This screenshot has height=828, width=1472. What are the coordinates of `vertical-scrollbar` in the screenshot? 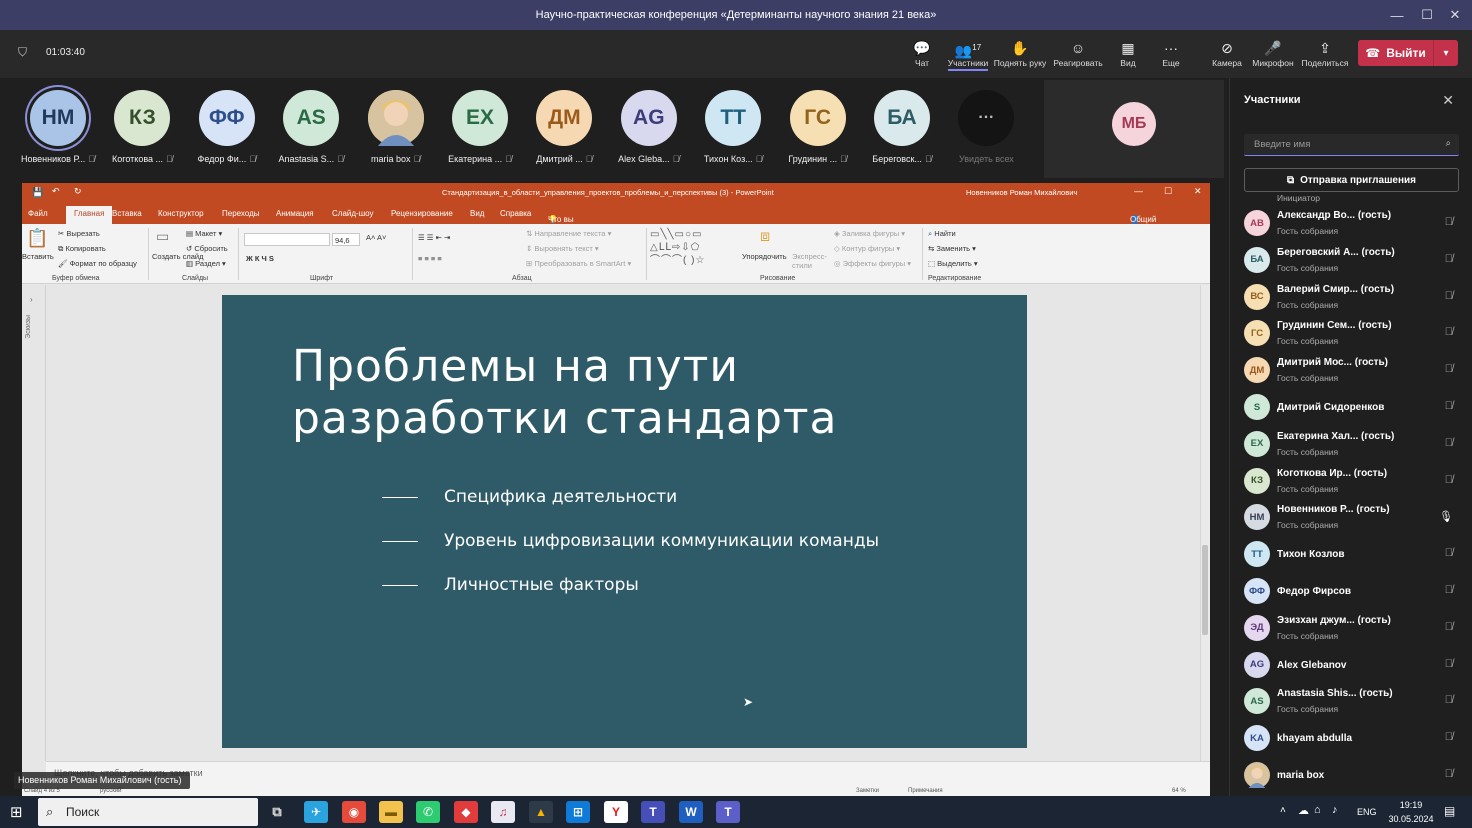 It's located at (1205, 523).